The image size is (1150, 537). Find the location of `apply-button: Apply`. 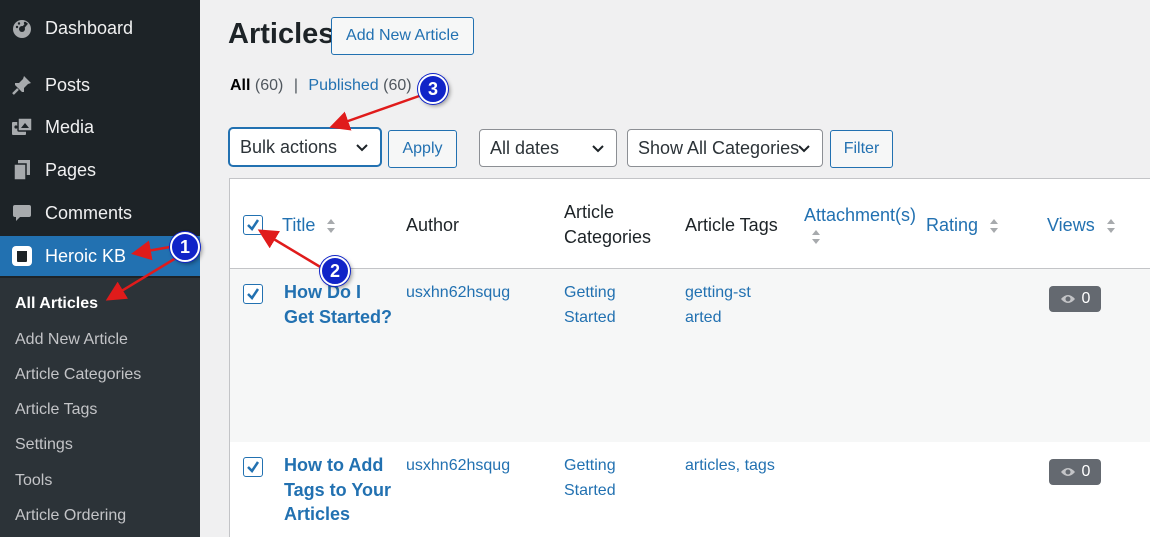

apply-button: Apply is located at coordinates (422, 149).